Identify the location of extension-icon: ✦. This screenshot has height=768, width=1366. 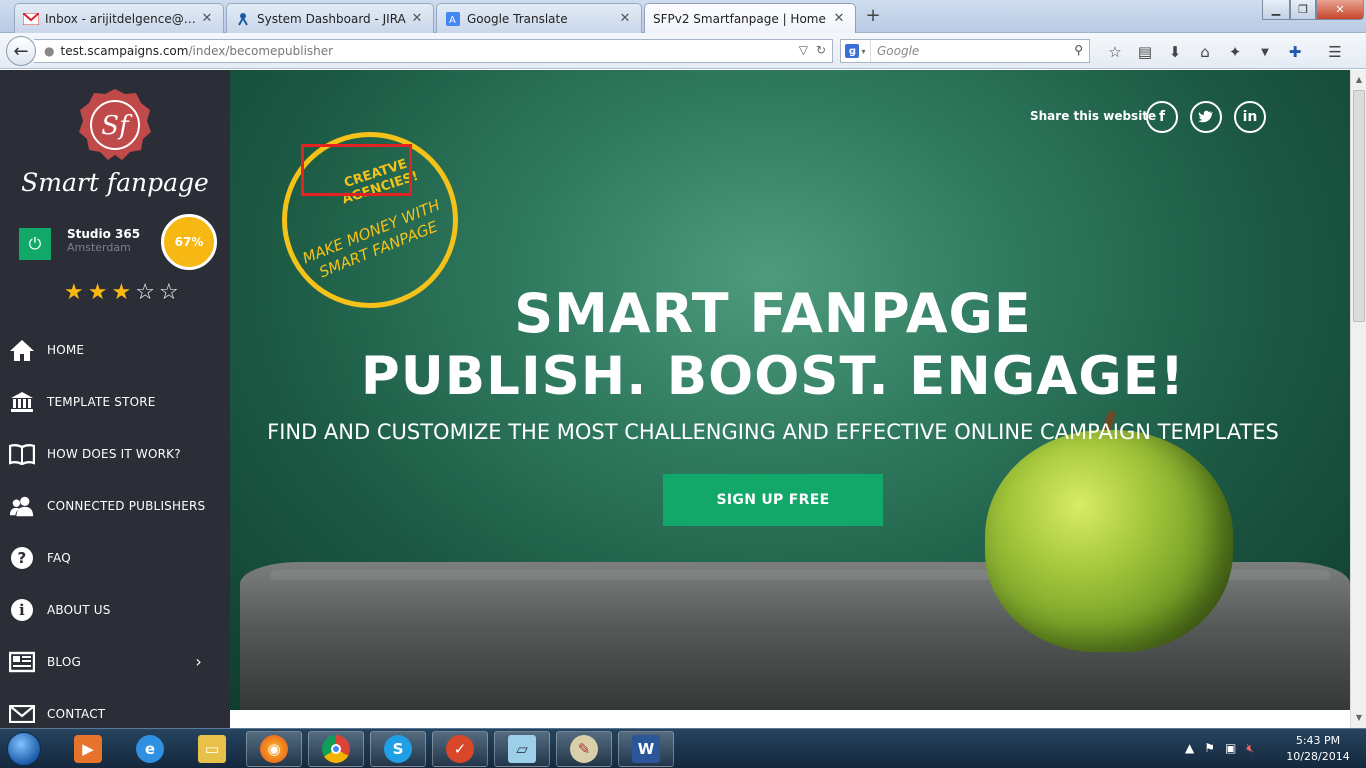
(1235, 52).